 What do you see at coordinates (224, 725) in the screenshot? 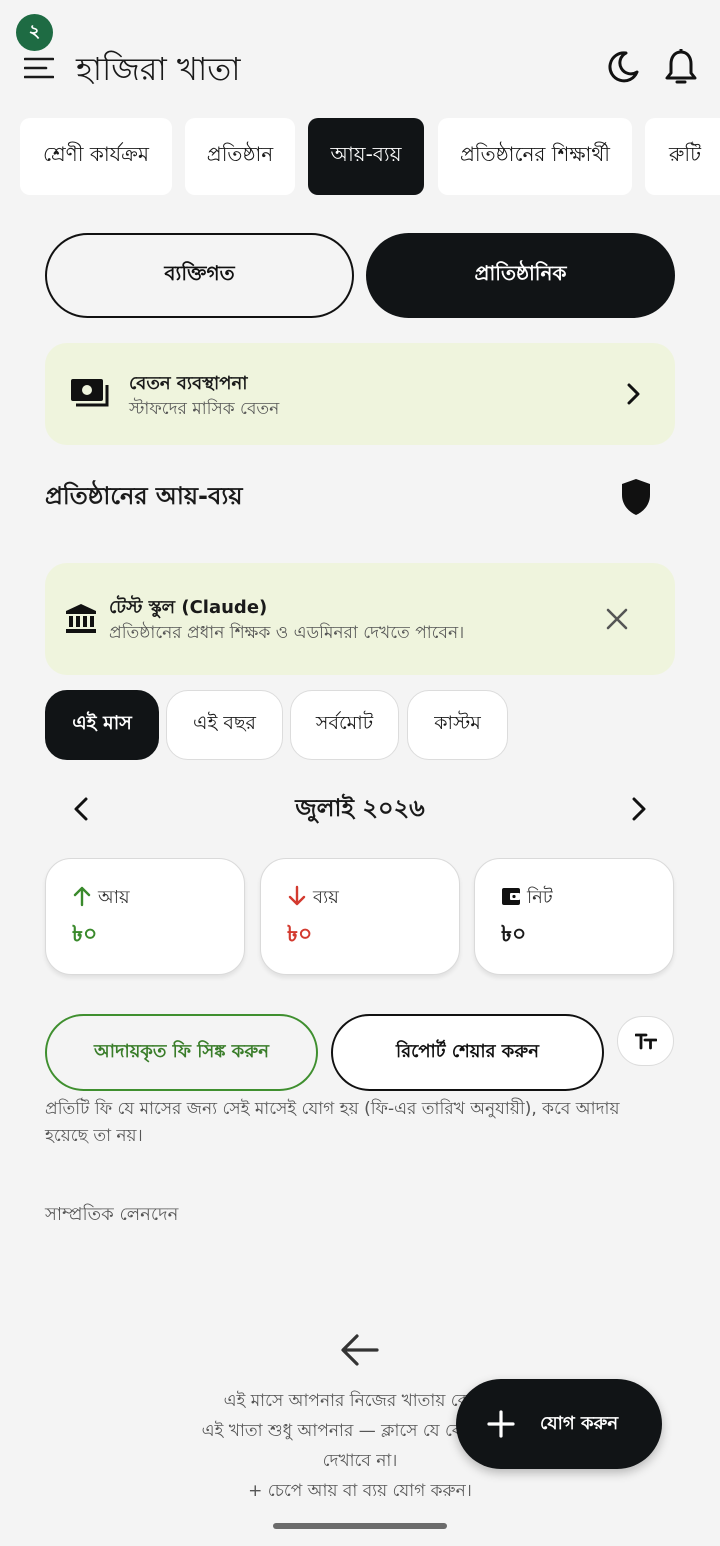
I see `period-this-year-chip: এই বছর` at bounding box center [224, 725].